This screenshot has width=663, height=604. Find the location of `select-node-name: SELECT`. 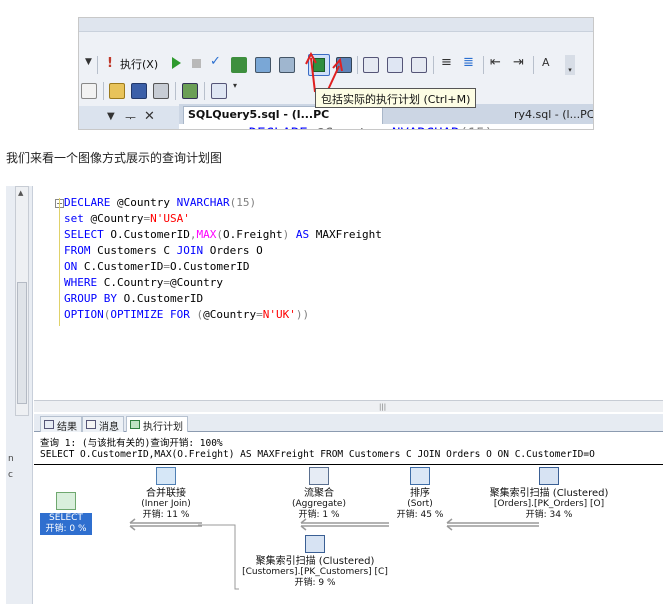

select-node-name: SELECT is located at coordinates (66, 518).